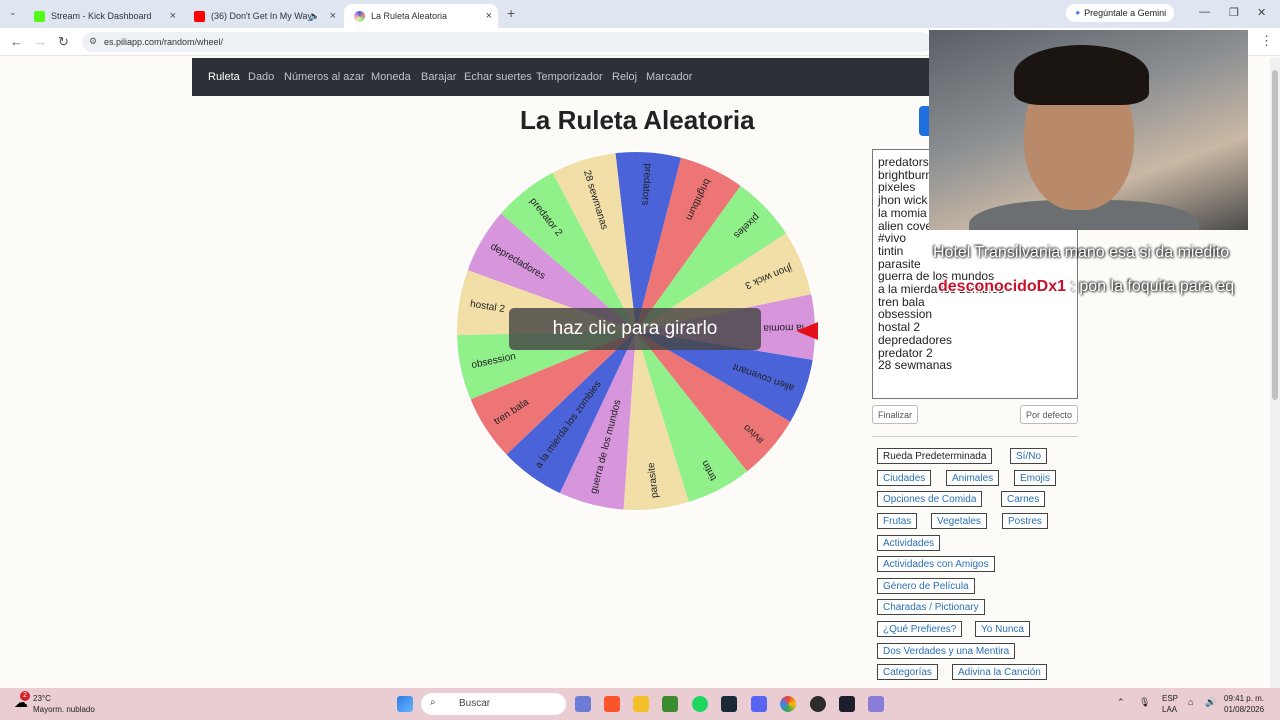  What do you see at coordinates (1002, 286) in the screenshot?
I see `chat-username: desconocidoDx1` at bounding box center [1002, 286].